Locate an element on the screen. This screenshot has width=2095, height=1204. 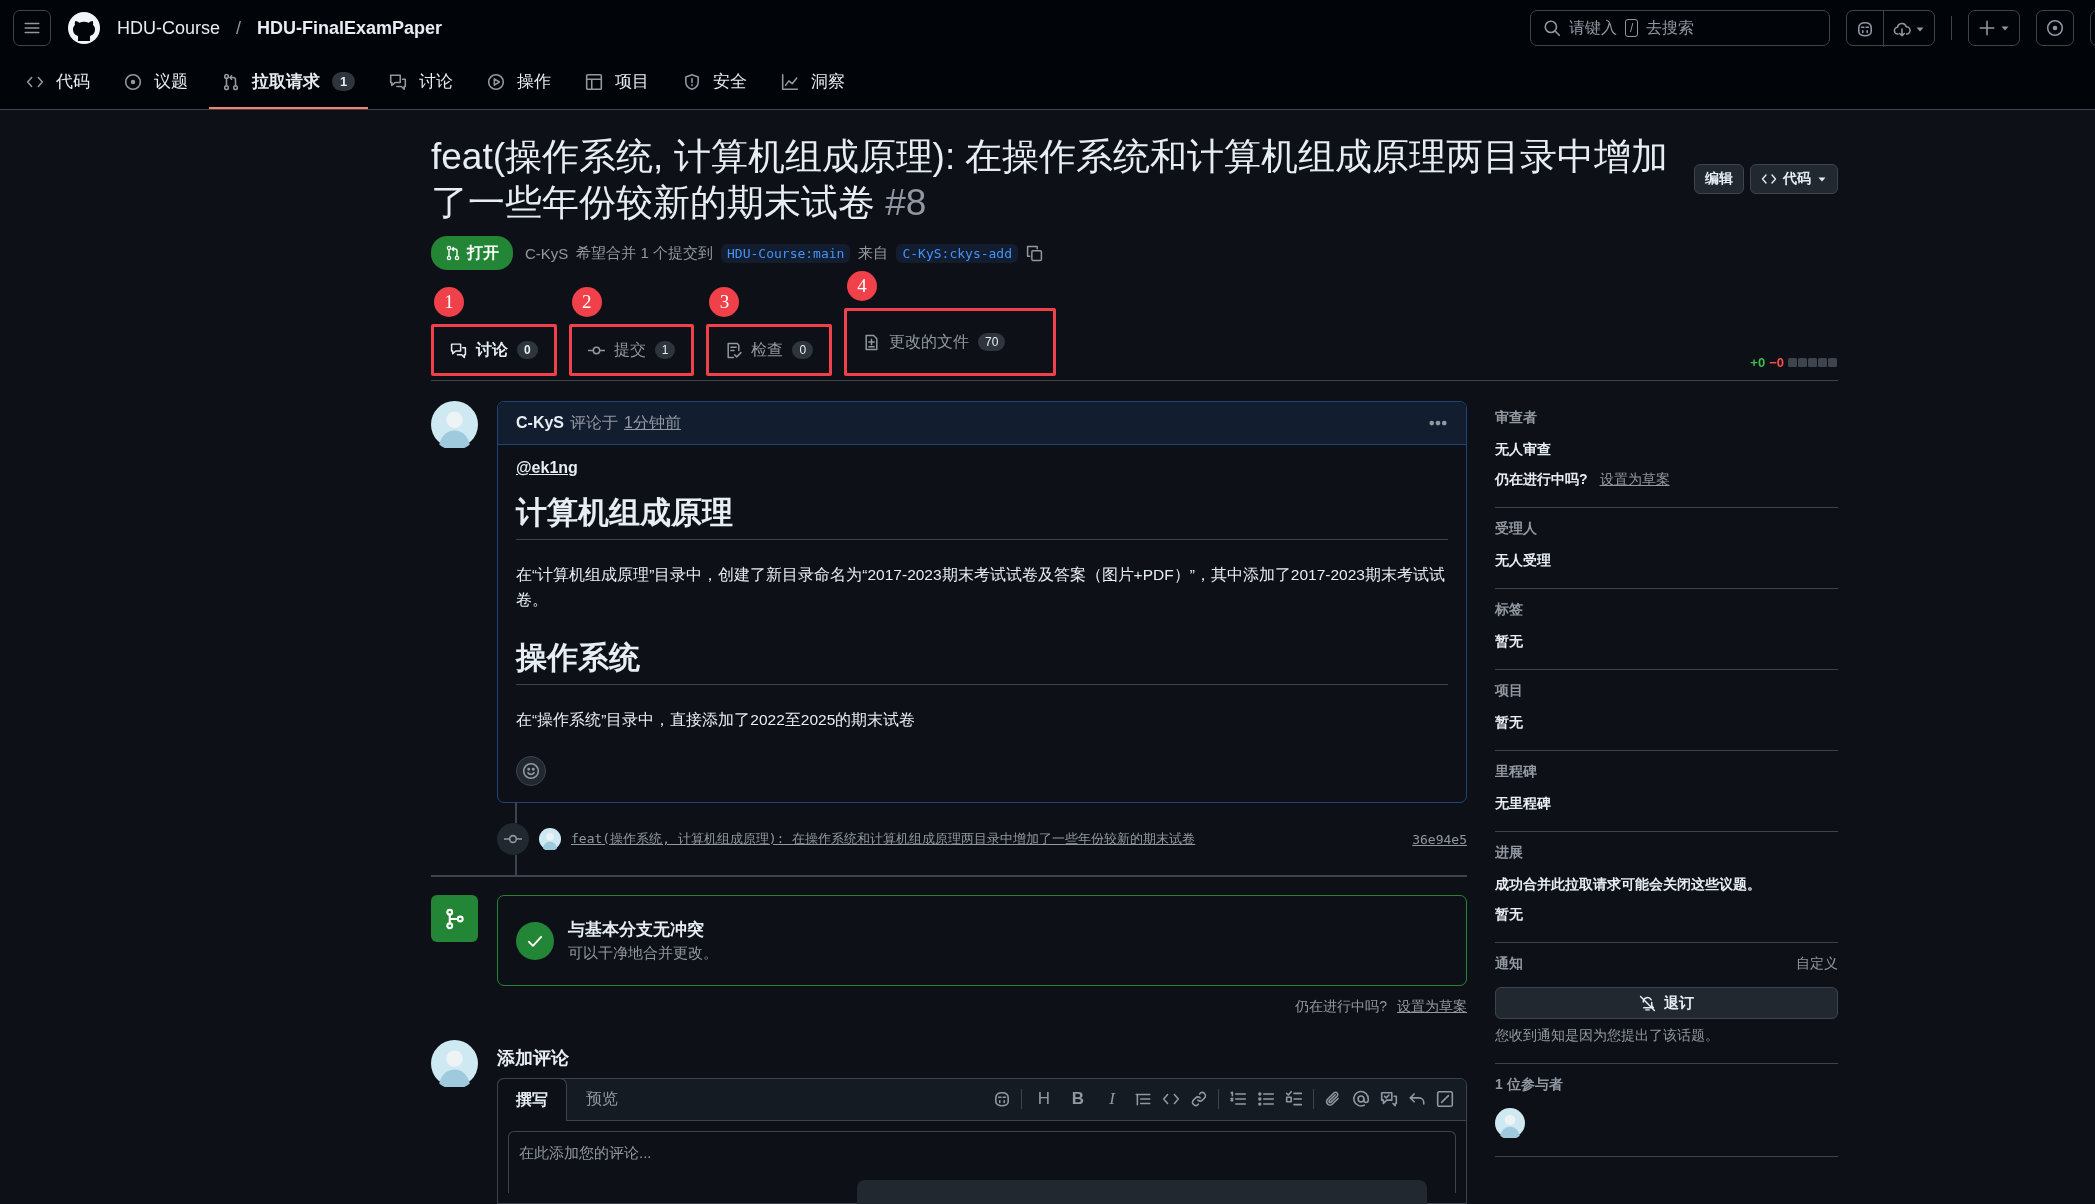
sidebar-heading: 通知 is located at coordinates (1509, 964).